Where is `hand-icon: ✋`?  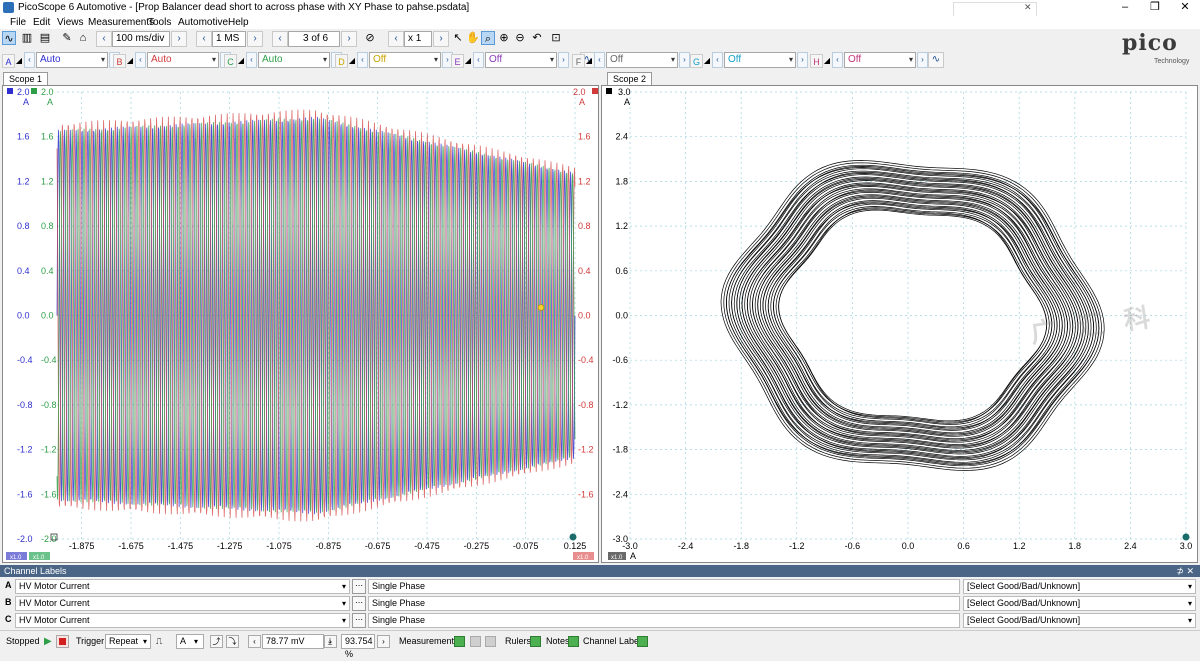 hand-icon: ✋ is located at coordinates (473, 38).